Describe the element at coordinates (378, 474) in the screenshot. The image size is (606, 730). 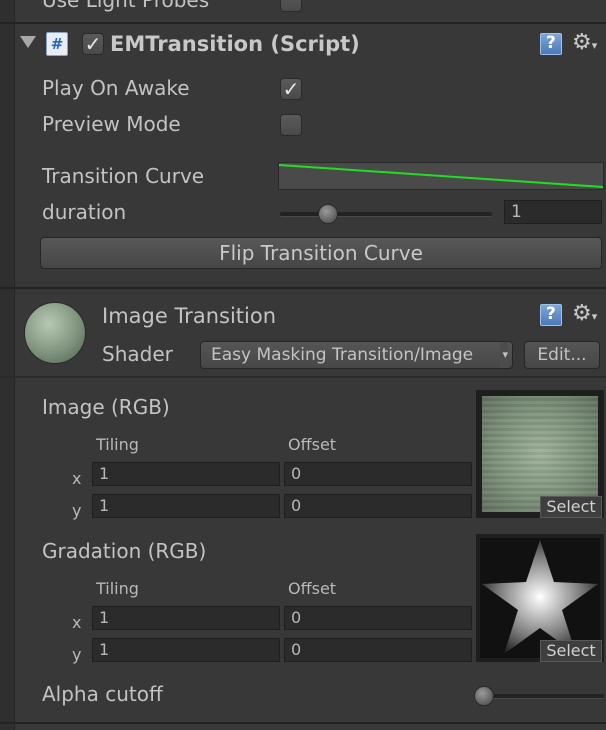
I see `image-offset-x-input: 0` at that location.